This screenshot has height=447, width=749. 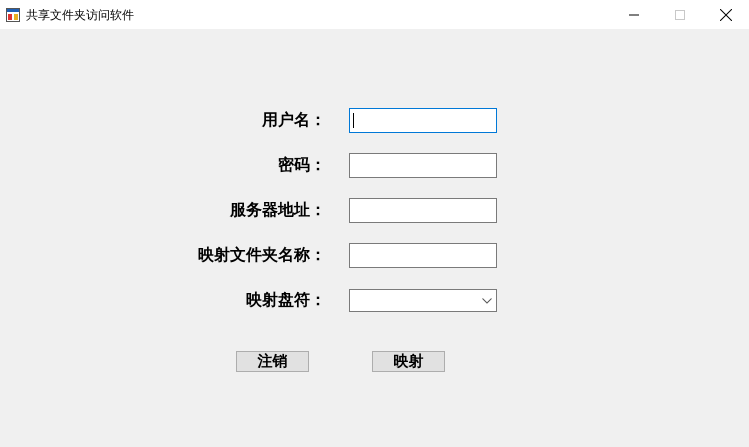 I want to click on action-button: 注销, so click(x=272, y=361).